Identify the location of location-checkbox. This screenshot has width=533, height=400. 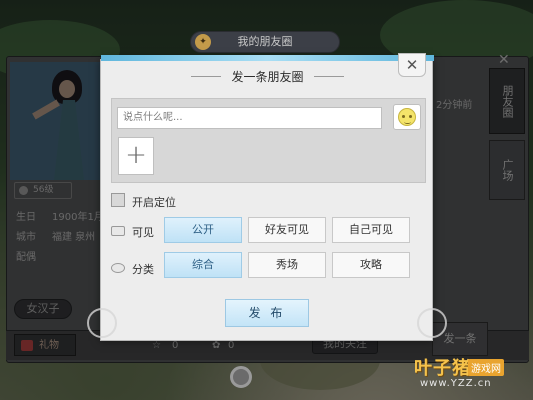
(118, 200).